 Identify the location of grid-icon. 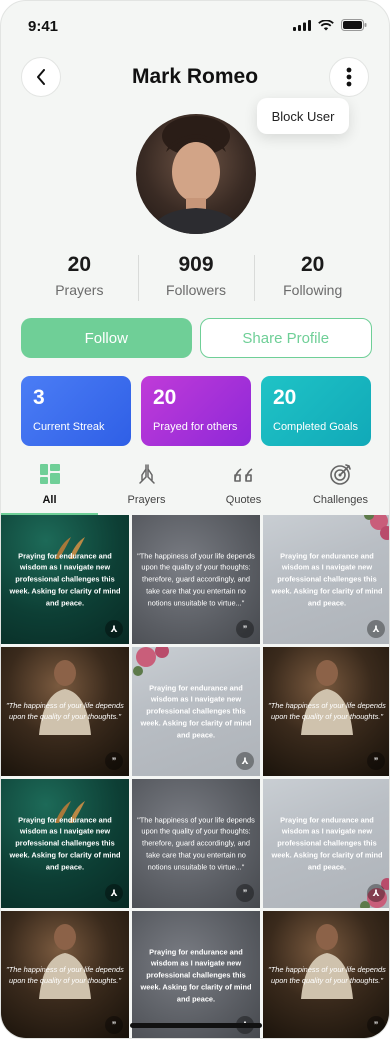
(49, 474).